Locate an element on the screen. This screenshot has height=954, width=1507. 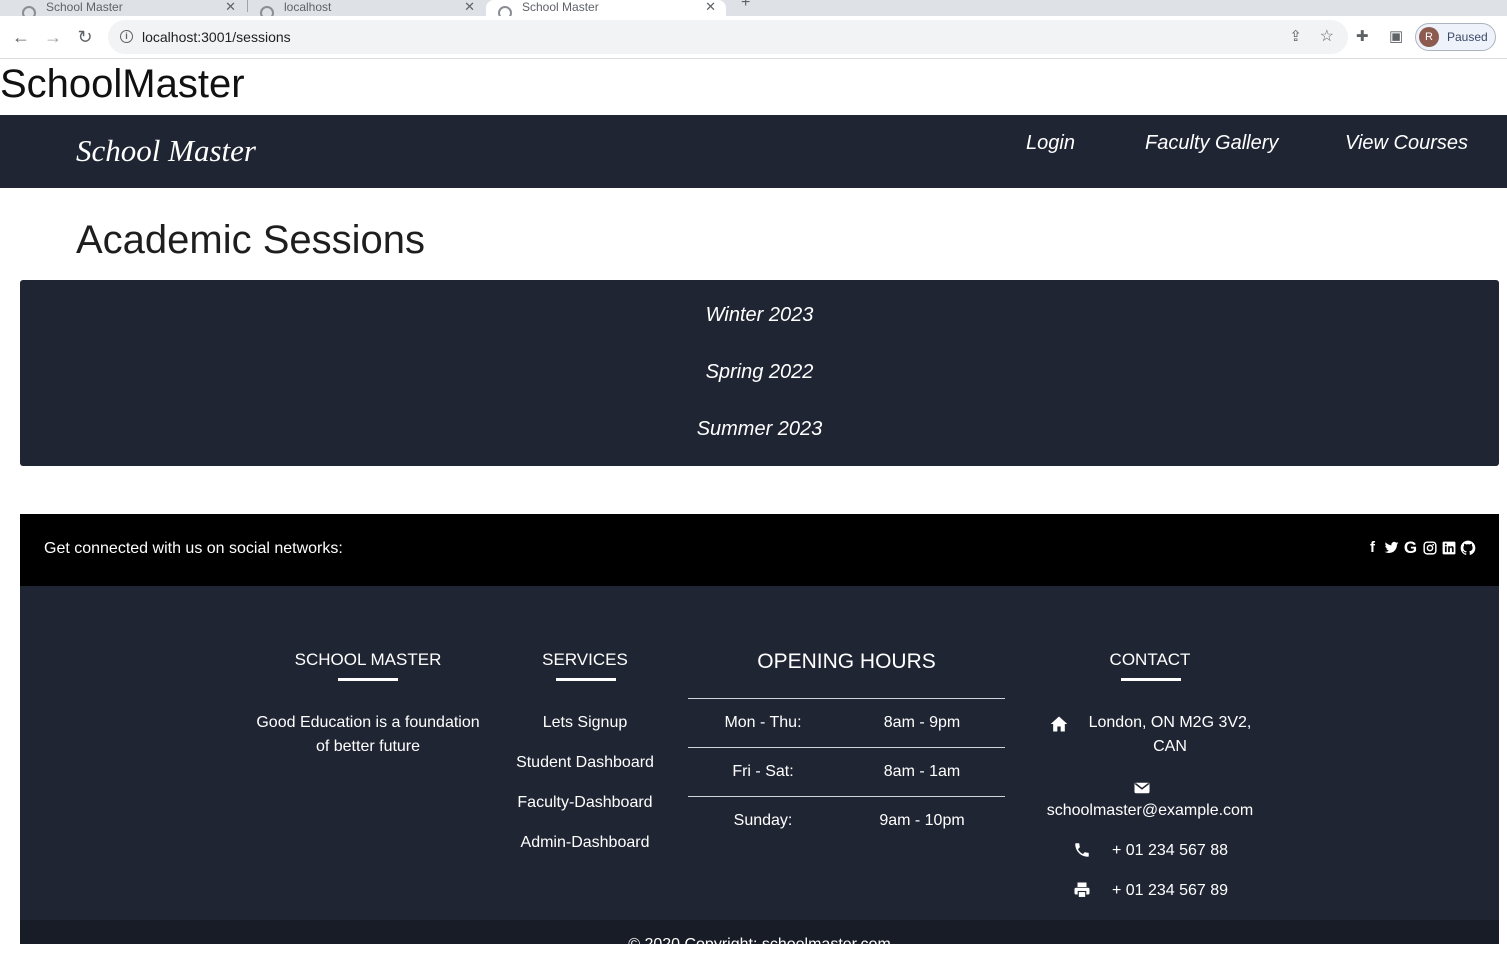
instagram-icon is located at coordinates (1429, 547).